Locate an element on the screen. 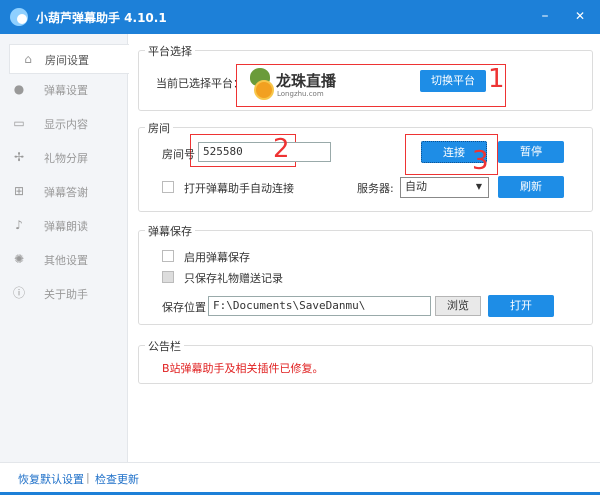 This screenshot has height=495, width=600. annotation-number: 1 is located at coordinates (496, 79).